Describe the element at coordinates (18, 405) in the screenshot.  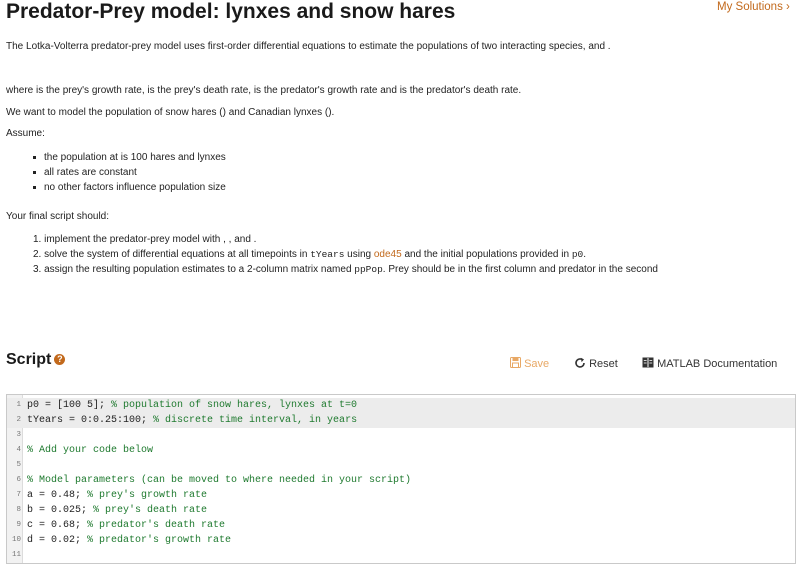
I see `line-number: 1` at that location.